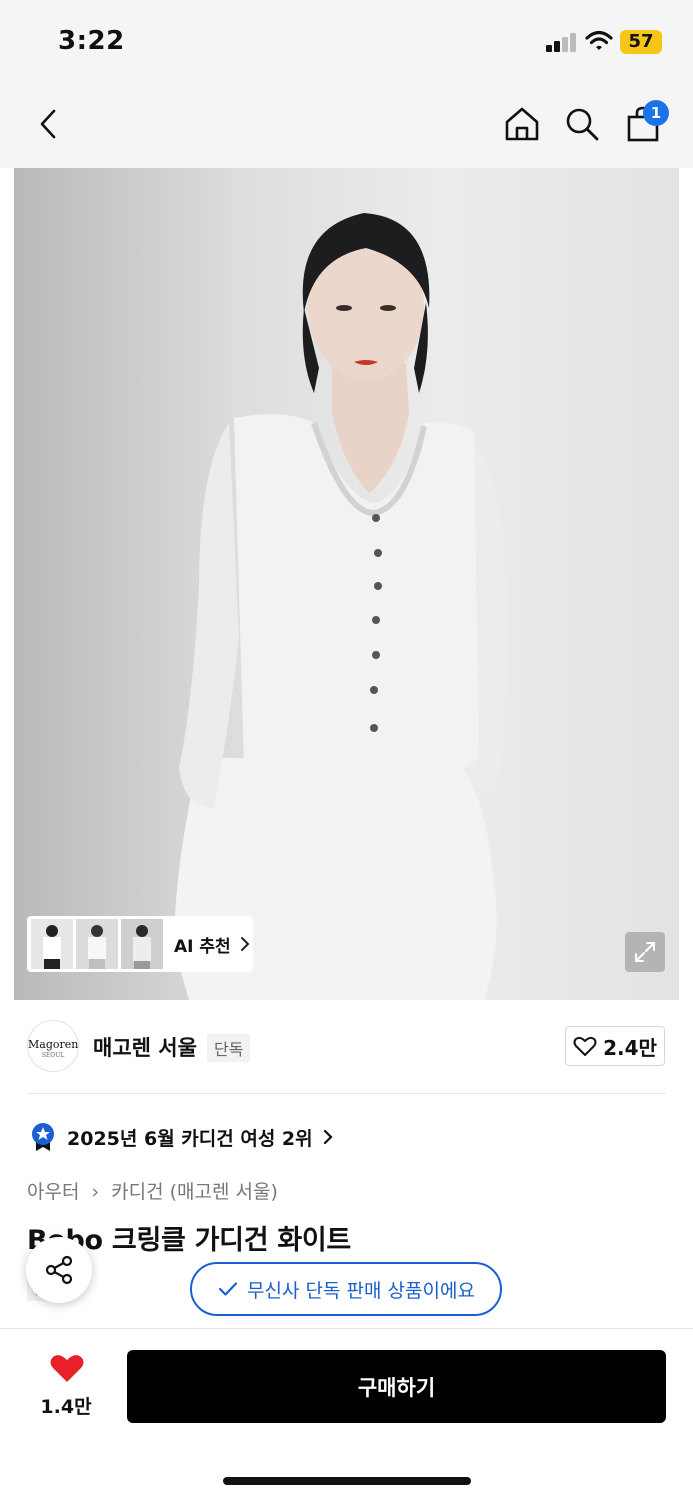 The width and height of the screenshot is (693, 1500). Describe the element at coordinates (361, 1290) in the screenshot. I see `exclusive-toast-text: 무신사 단독 판매 상품이에요` at that location.